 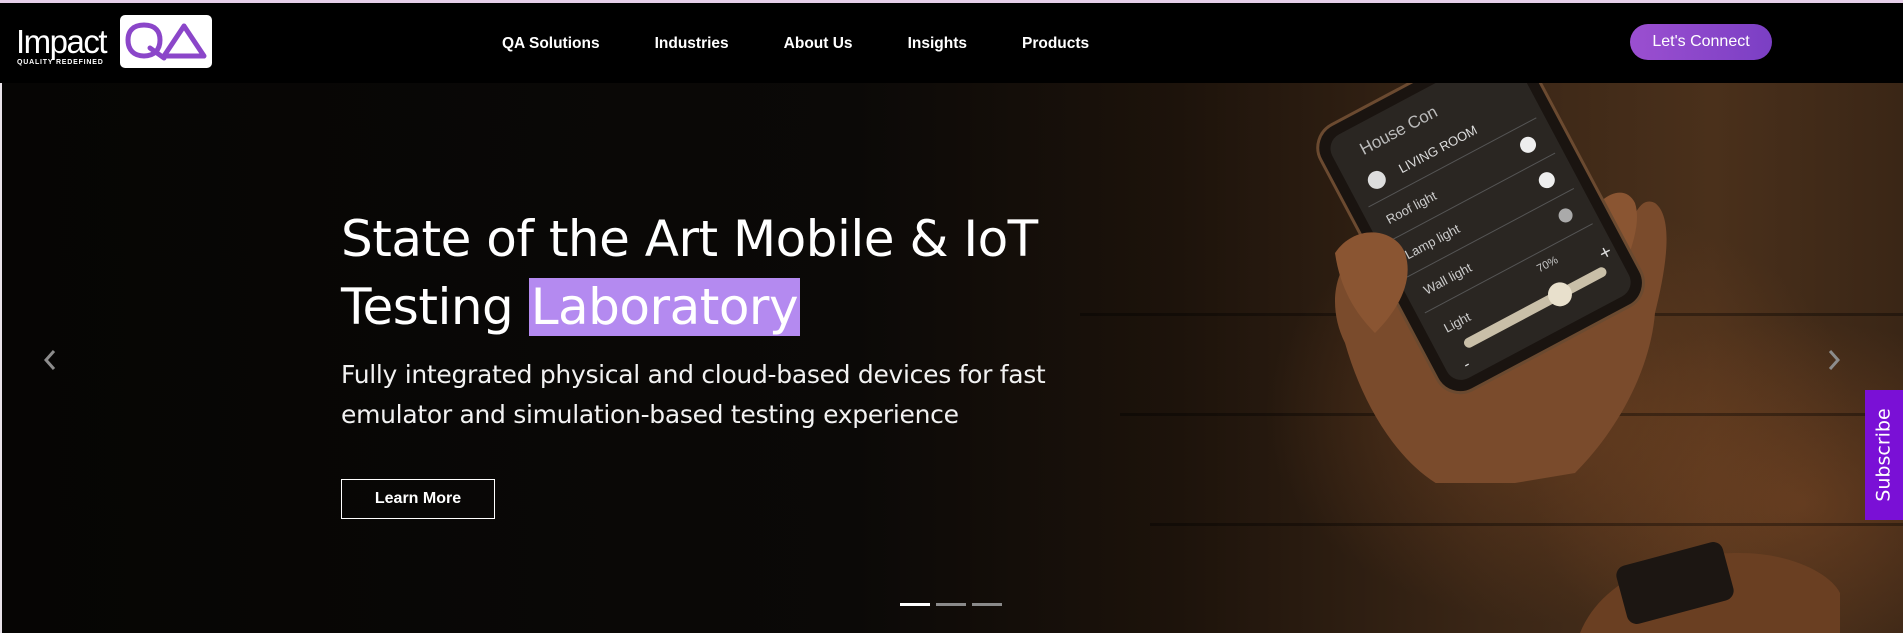 What do you see at coordinates (664, 307) in the screenshot?
I see `hero-title-highlight: Laboratory` at bounding box center [664, 307].